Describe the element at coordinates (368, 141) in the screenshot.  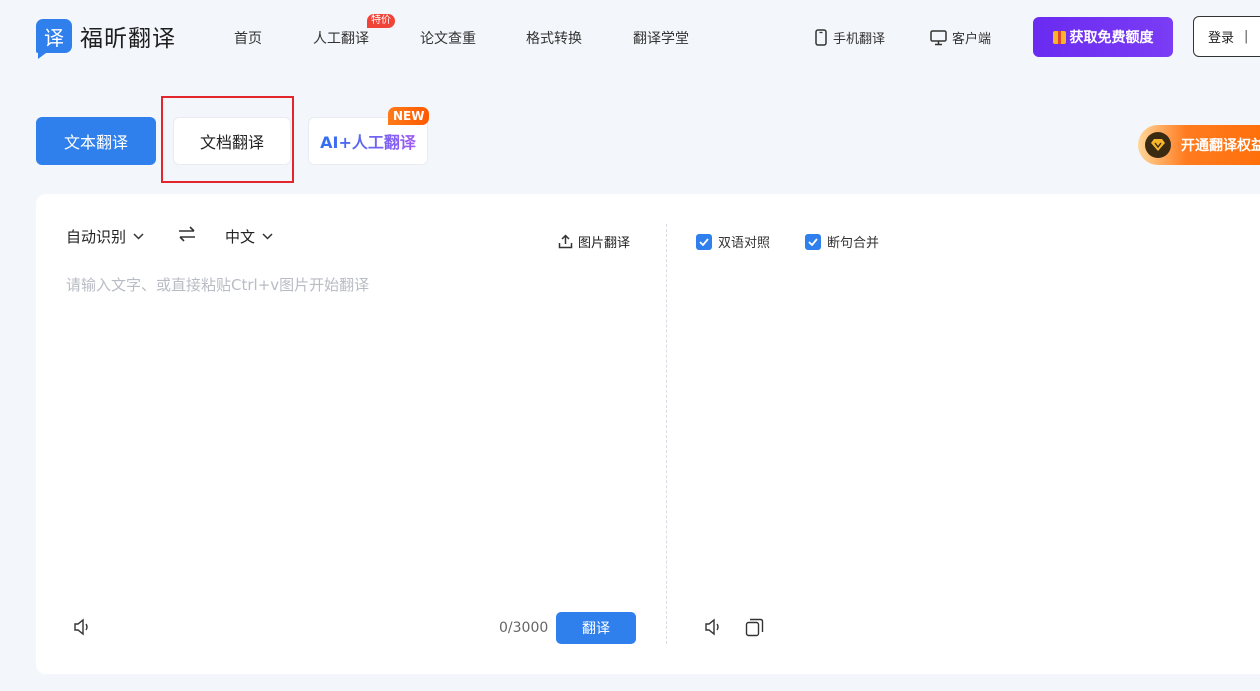
I see `tab-ai-human-translation-label: AI+人工翻译` at that location.